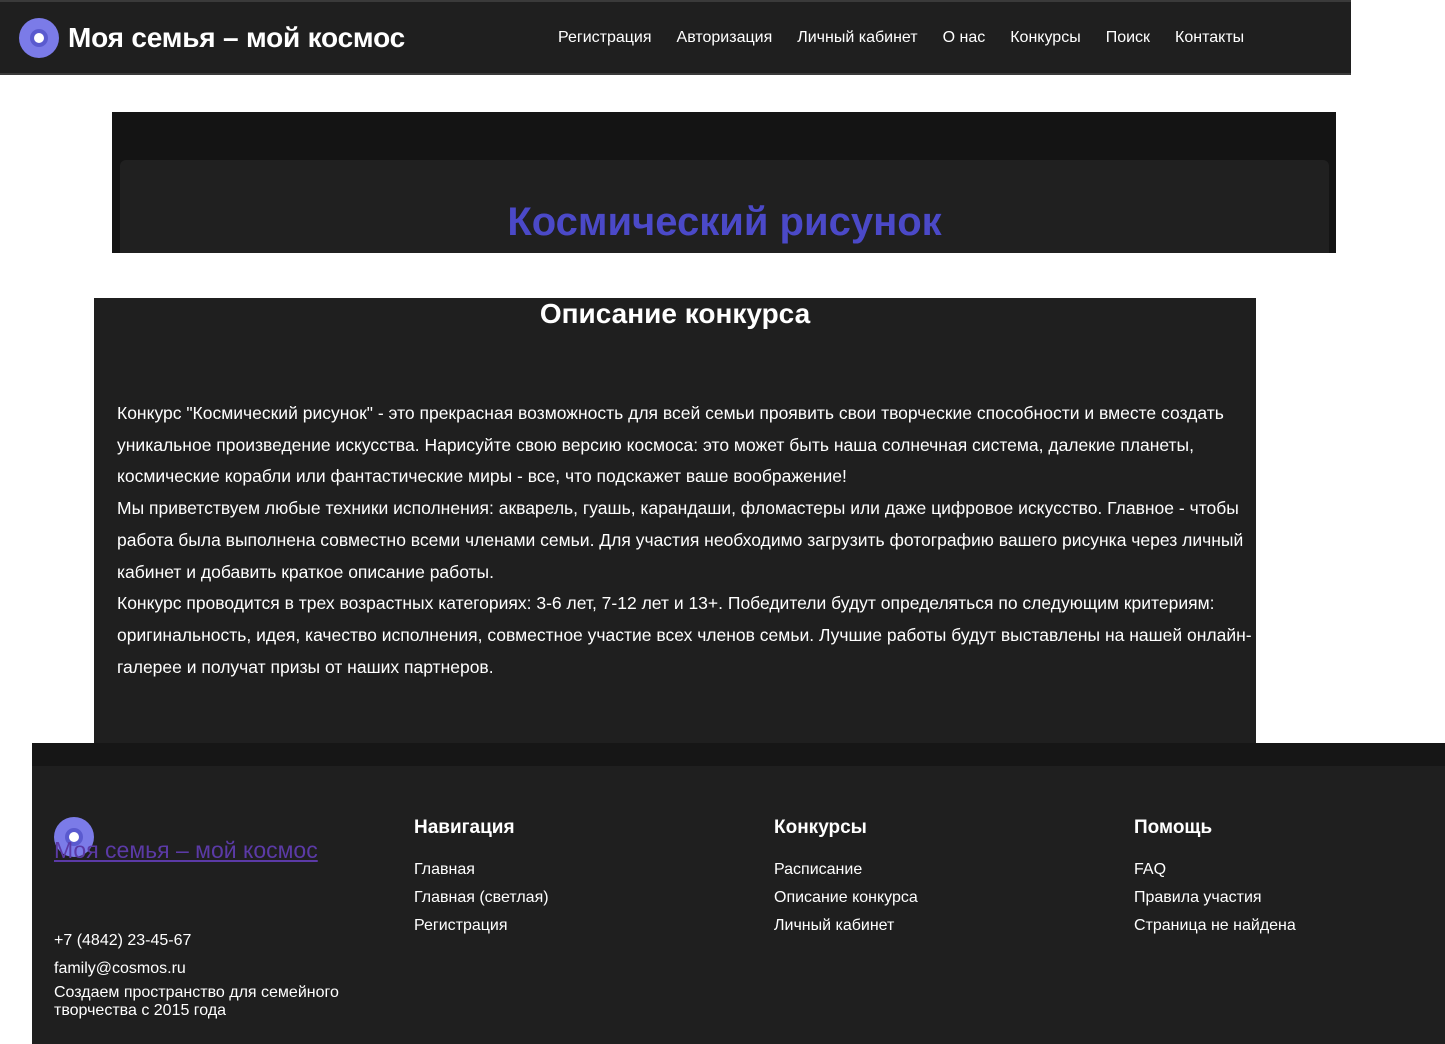 Image resolution: width=1445 pixels, height=1044 pixels. What do you see at coordinates (39, 38) in the screenshot?
I see `logo-icon` at bounding box center [39, 38].